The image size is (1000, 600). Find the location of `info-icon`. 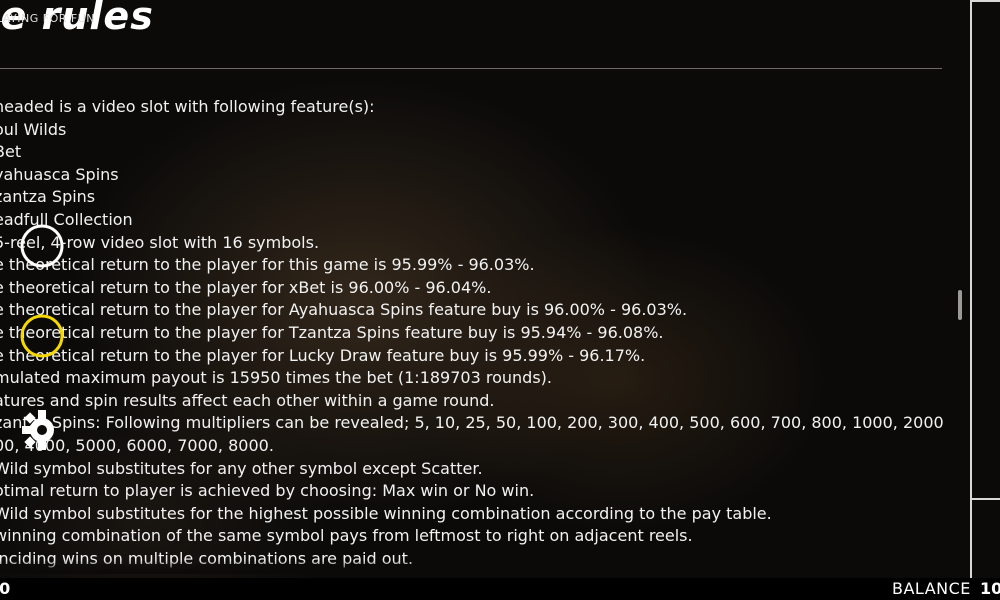

info-icon is located at coordinates (42, 336).